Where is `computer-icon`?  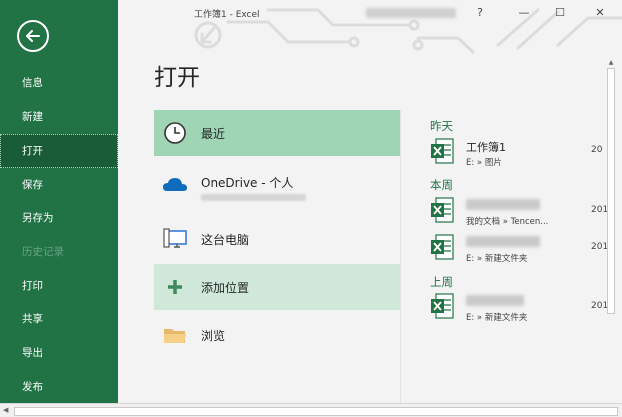
computer-icon is located at coordinates (175, 238).